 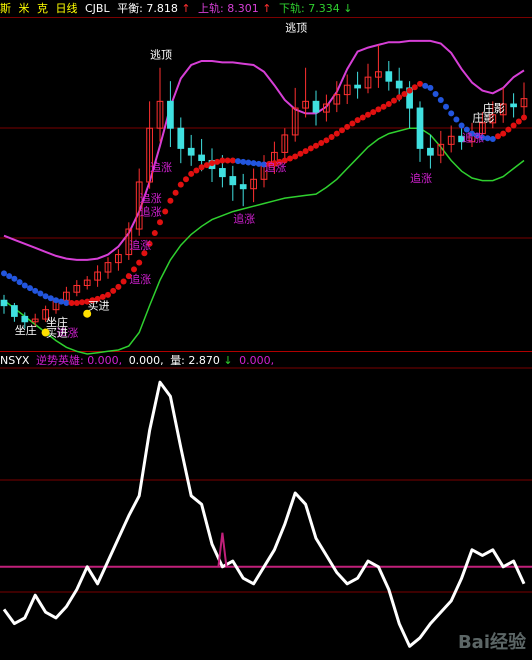 I want to click on signal-spike, so click(x=222, y=549).